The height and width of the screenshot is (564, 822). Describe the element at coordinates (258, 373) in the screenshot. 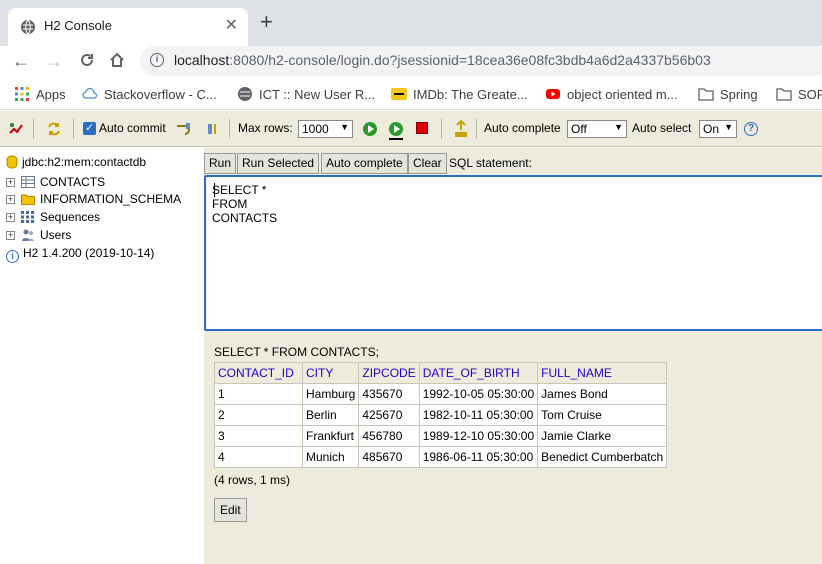

I see `column-header: CONTACT_ID` at that location.